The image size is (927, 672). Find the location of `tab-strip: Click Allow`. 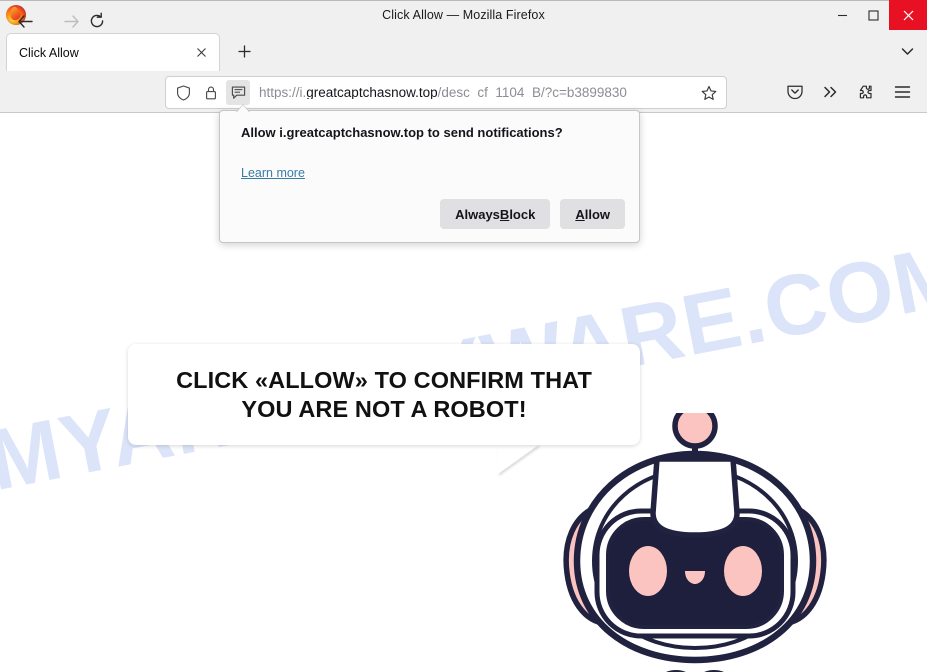

tab-strip: Click Allow is located at coordinates (463, 65).